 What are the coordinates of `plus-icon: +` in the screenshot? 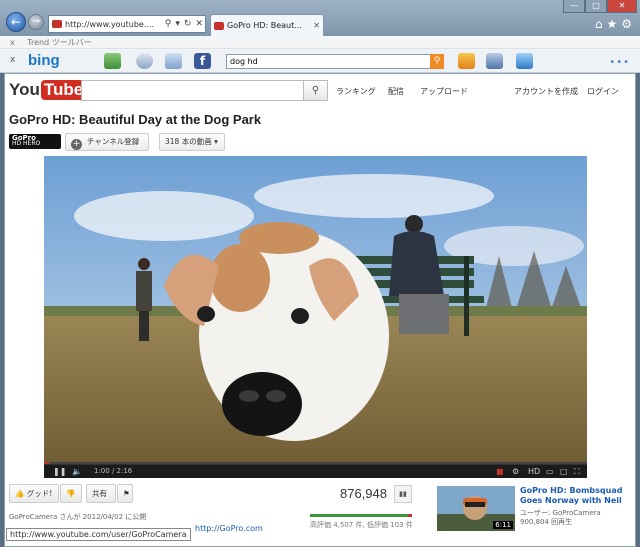 It's located at (76, 144).